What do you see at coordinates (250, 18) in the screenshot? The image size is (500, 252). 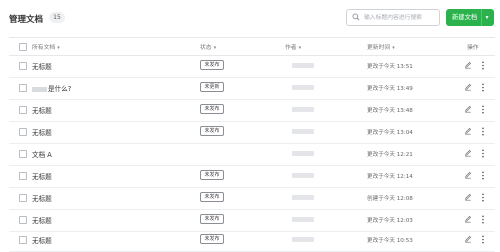 I see `page-header: 管理文档 15 新建文档 ▾` at bounding box center [250, 18].